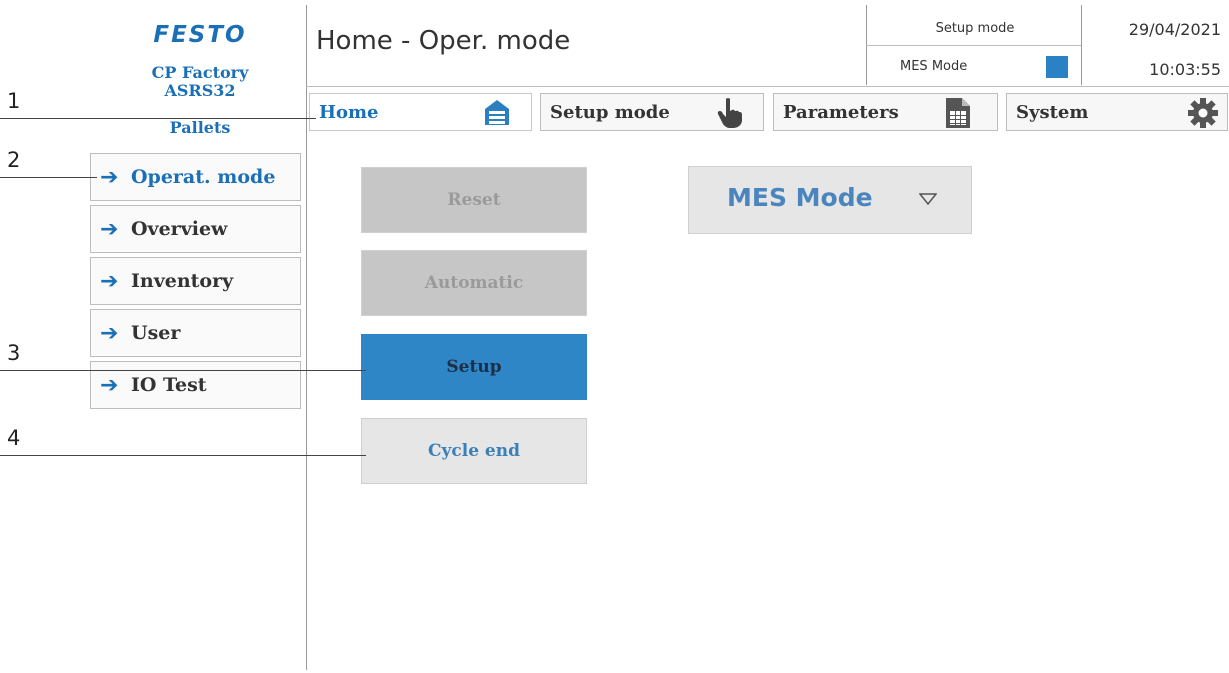 The image size is (1229, 673). I want to click on gear-icon, so click(1203, 113).